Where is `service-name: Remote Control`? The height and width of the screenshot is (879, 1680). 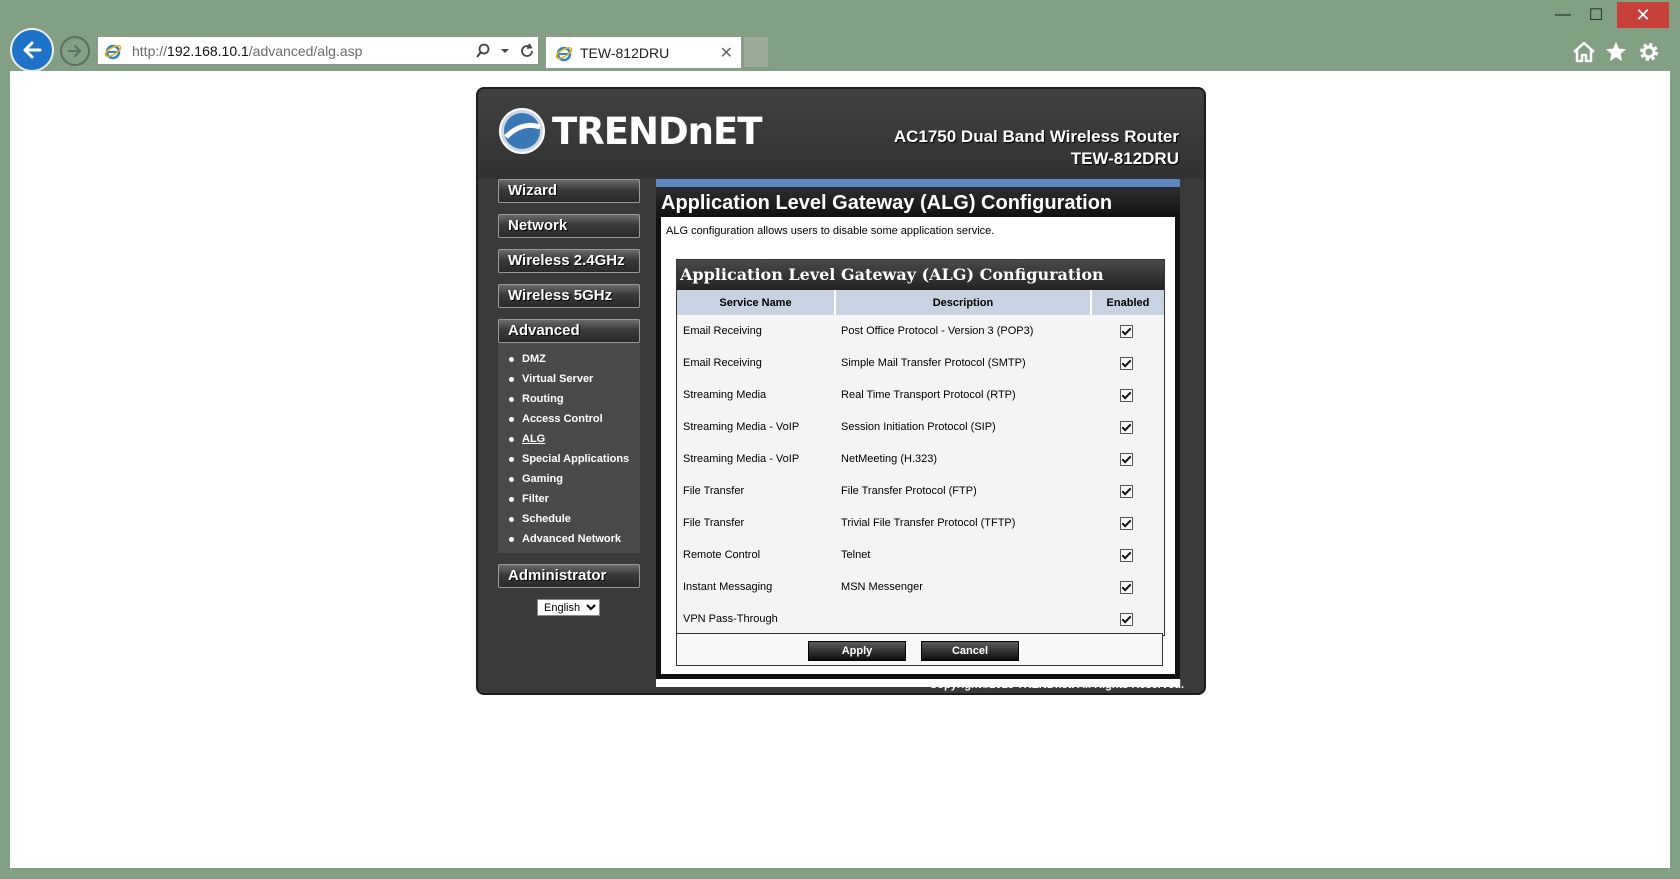
service-name: Remote Control is located at coordinates (756, 555).